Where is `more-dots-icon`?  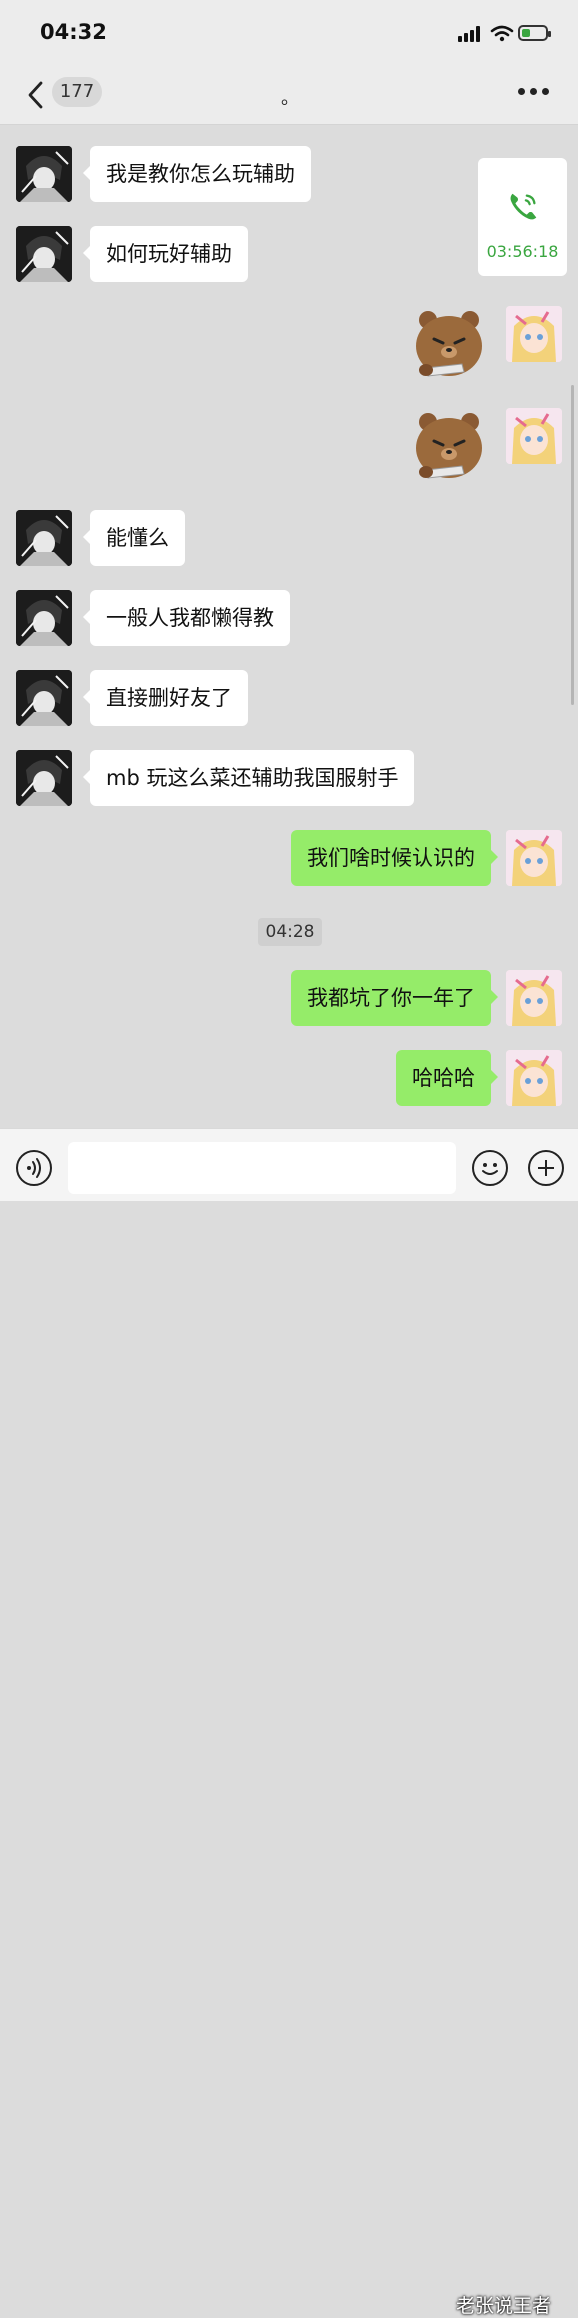 more-dots-icon is located at coordinates (534, 92).